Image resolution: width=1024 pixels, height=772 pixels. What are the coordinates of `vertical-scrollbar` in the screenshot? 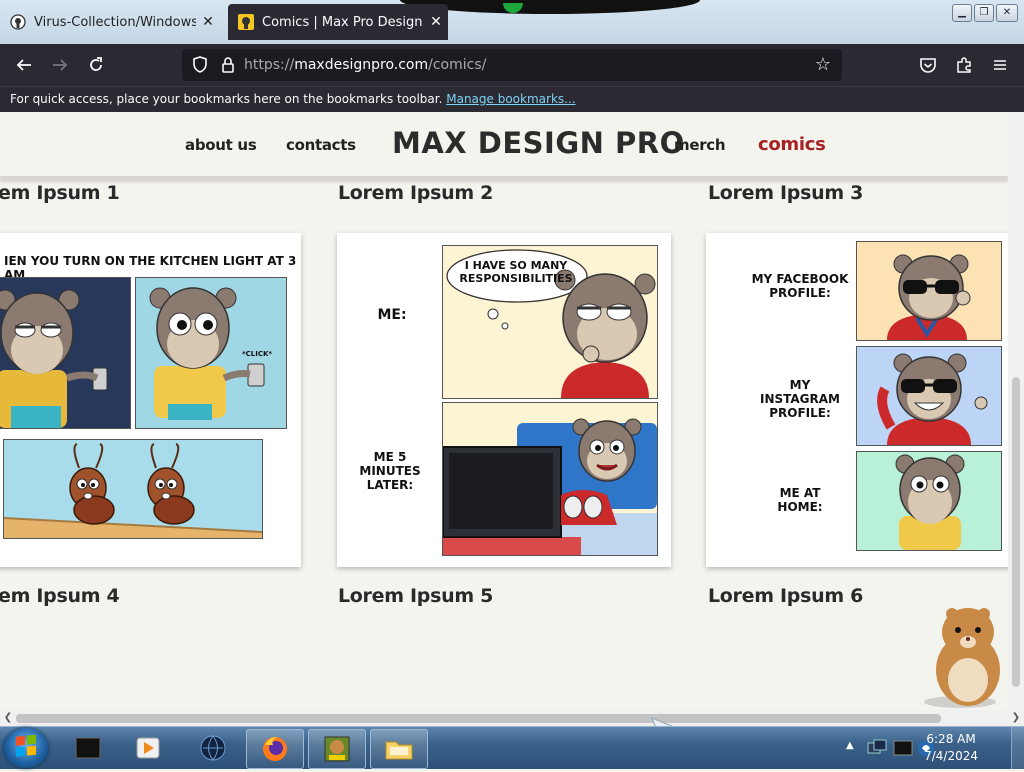 It's located at (1016, 411).